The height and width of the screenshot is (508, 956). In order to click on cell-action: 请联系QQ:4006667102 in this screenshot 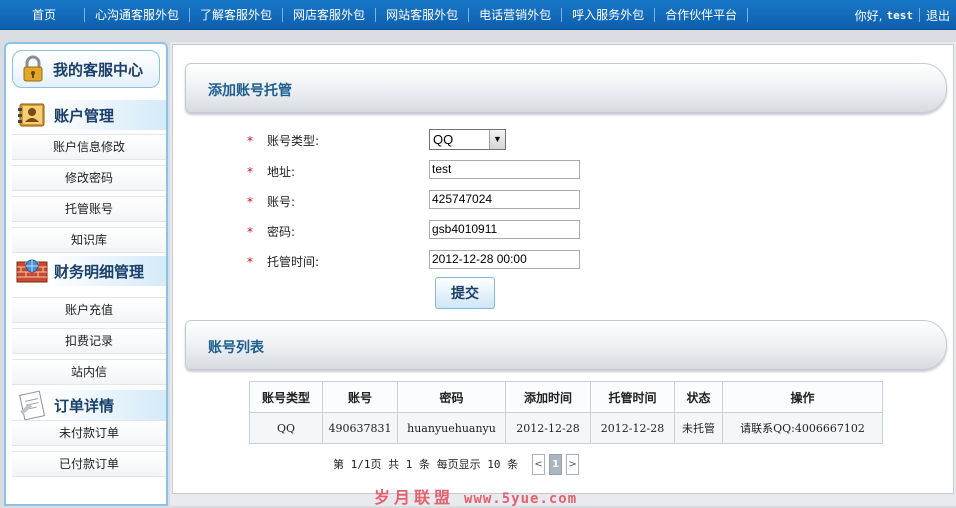, I will do `click(802, 428)`.